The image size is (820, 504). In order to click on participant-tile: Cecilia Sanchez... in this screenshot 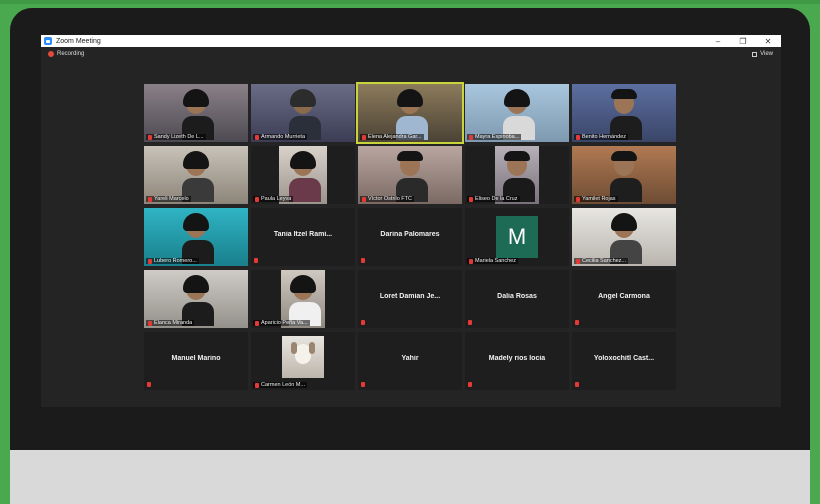, I will do `click(624, 237)`.